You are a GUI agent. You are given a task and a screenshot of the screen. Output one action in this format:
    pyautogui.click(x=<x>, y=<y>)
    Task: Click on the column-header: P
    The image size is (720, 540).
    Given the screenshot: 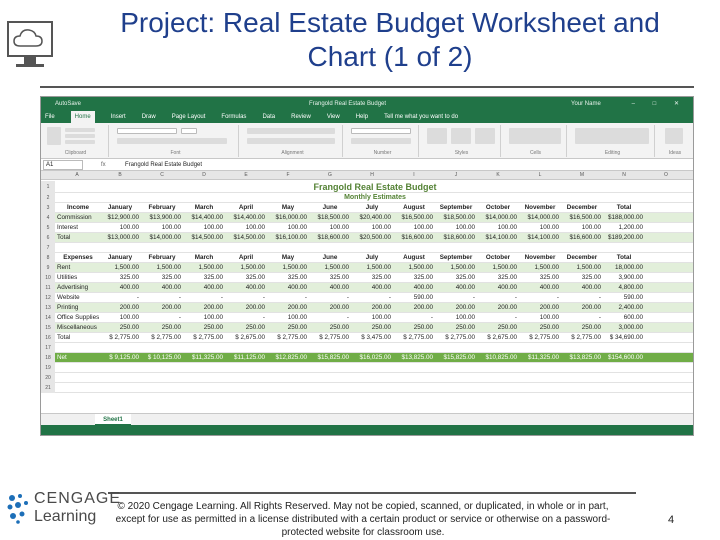 What is the action you would take?
    pyautogui.click(x=690, y=175)
    